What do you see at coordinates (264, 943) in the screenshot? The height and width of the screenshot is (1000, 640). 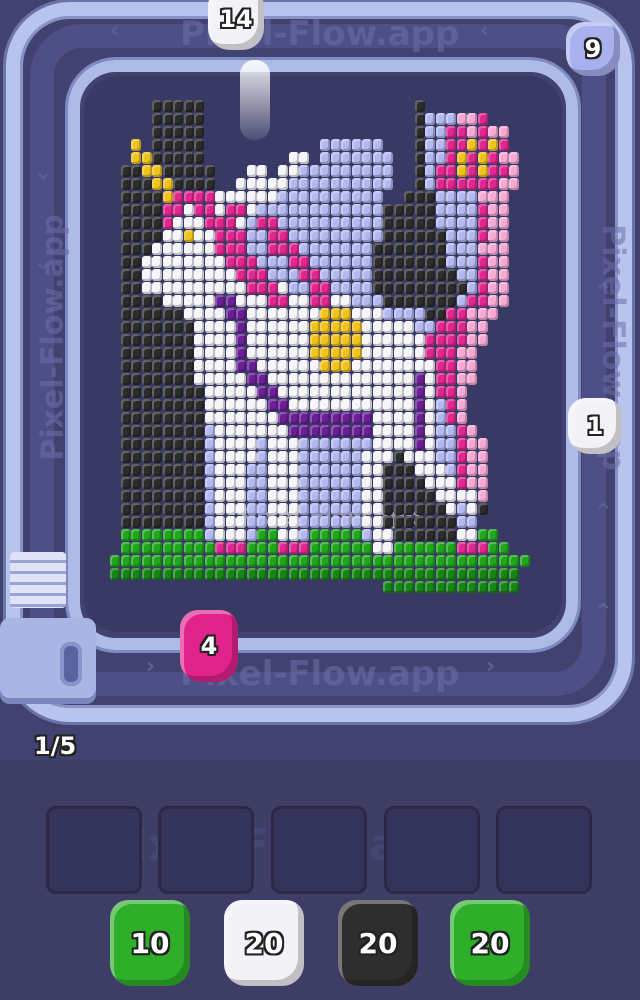 I see `queue-shooter-white: 20` at bounding box center [264, 943].